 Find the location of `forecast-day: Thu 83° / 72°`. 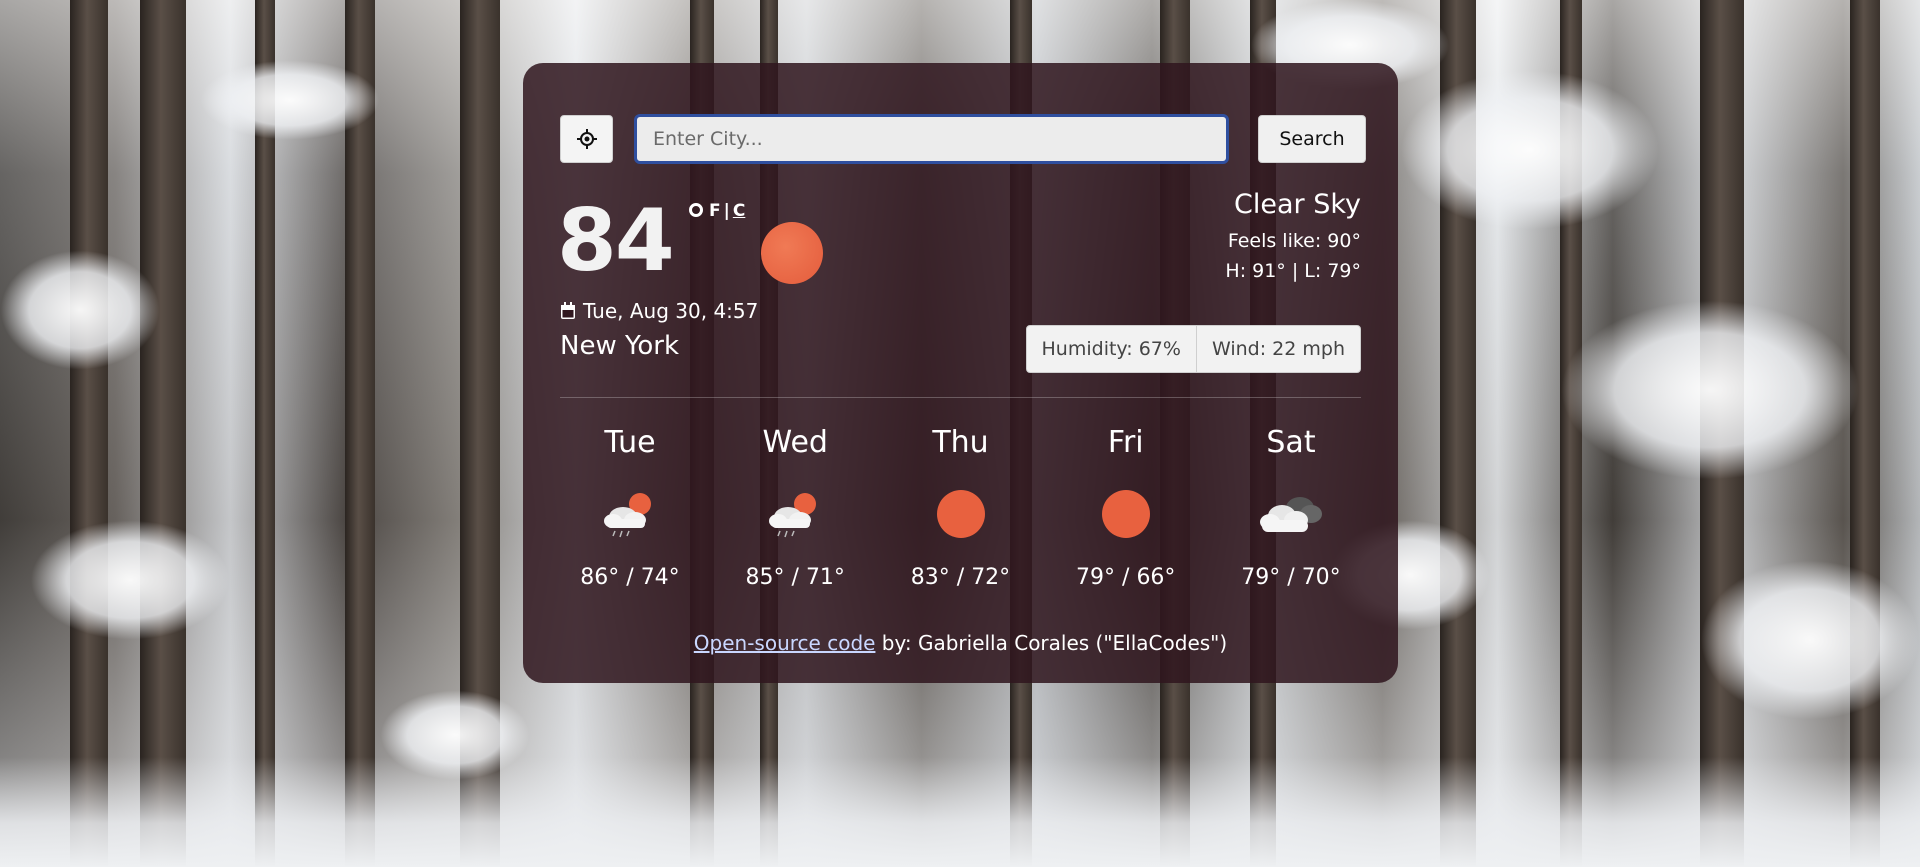

forecast-day: Thu 83° / 72° is located at coordinates (961, 506).